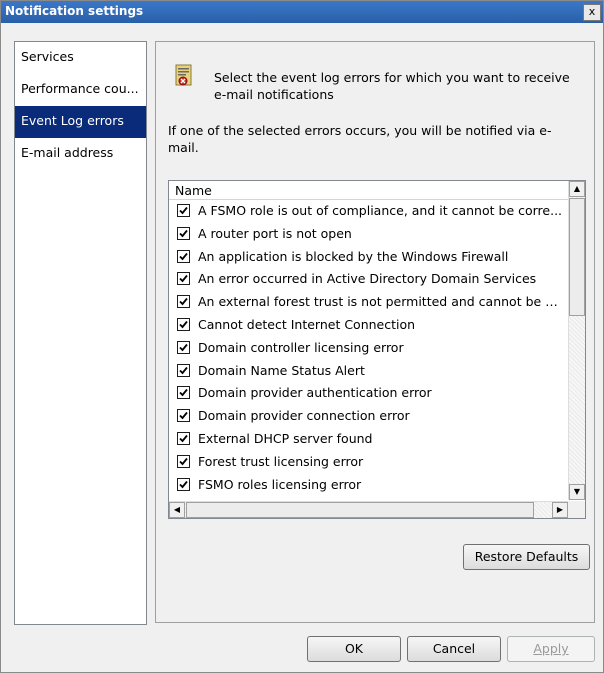  I want to click on apply-label: Apply, so click(551, 648).